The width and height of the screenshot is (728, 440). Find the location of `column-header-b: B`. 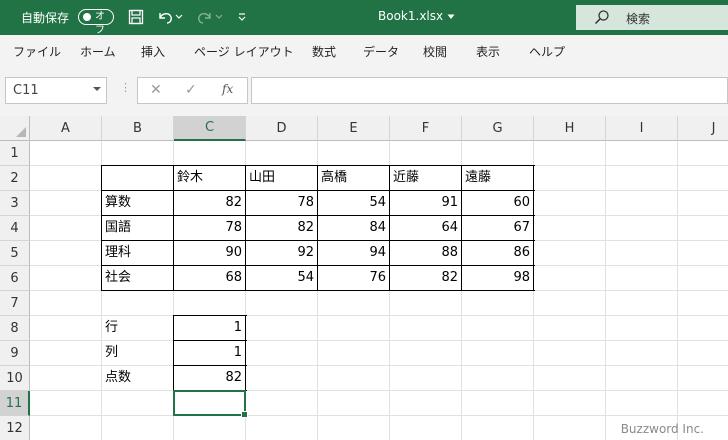

column-header-b: B is located at coordinates (138, 128).